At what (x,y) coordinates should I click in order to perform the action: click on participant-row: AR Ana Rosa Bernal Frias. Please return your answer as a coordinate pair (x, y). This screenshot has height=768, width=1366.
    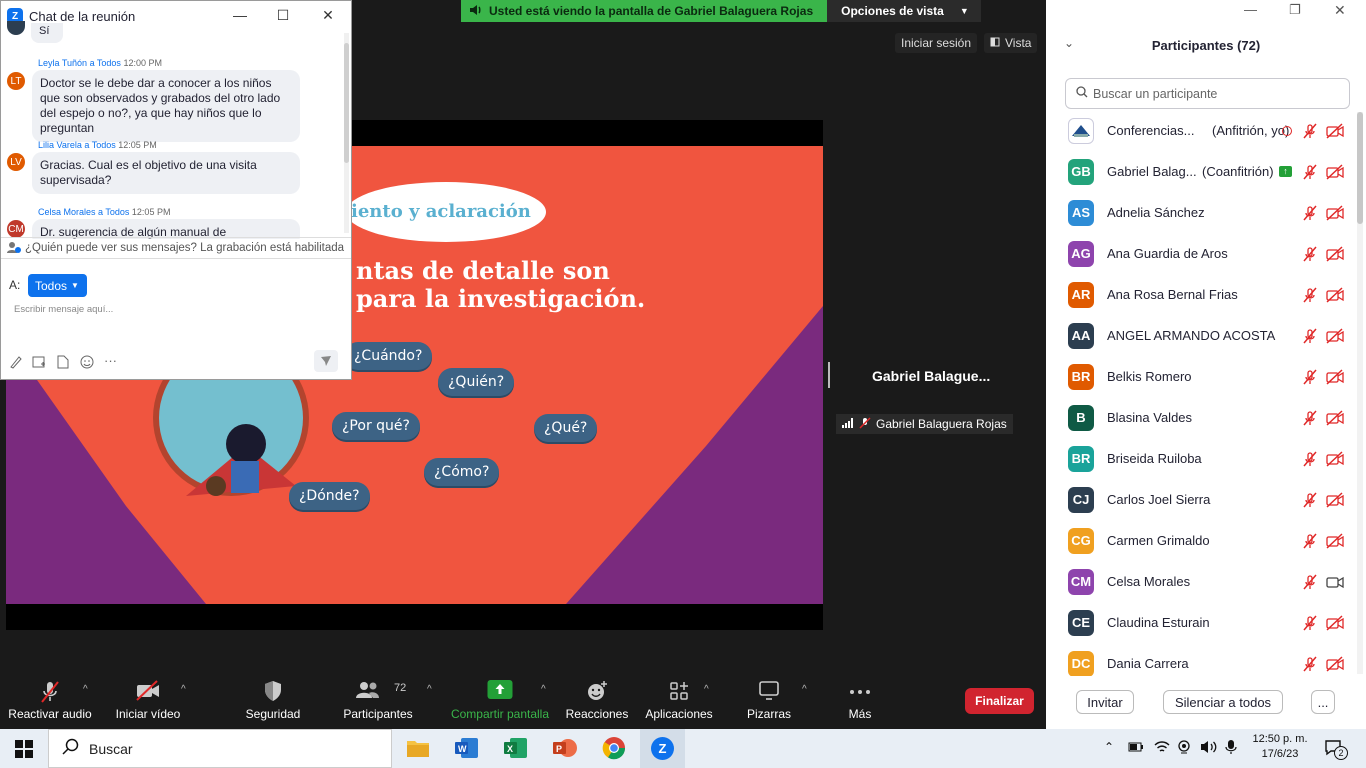
    Looking at the image, I should click on (1201, 294).